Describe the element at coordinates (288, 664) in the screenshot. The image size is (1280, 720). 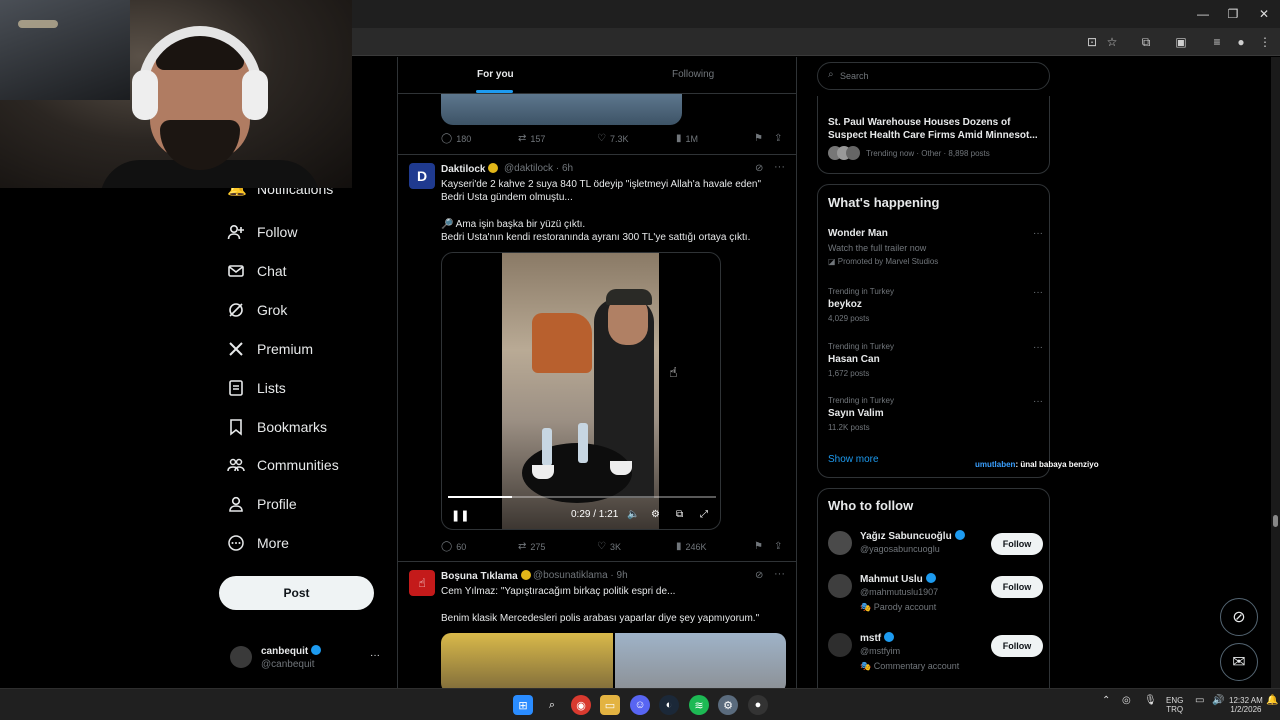
I see `account-handle: @canbequit` at that location.